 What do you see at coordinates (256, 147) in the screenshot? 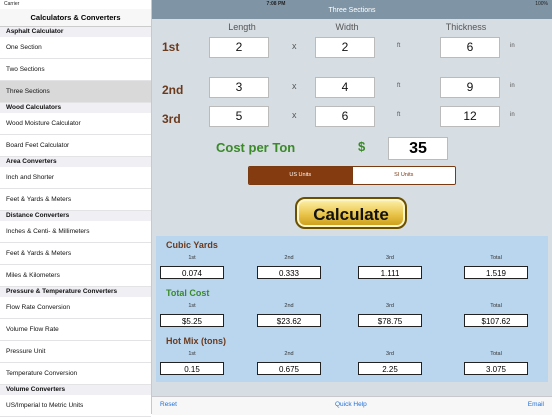
I see `cost-per-ton-label: Cost per Ton` at bounding box center [256, 147].